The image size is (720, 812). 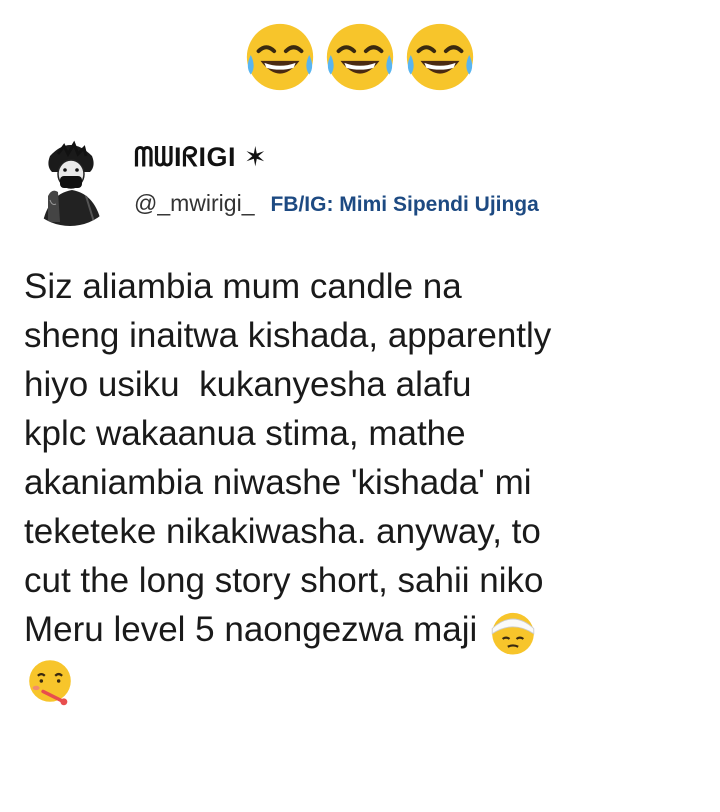 I want to click on post-line: akaniambia niwashe 'kishada' mi, so click(x=278, y=482).